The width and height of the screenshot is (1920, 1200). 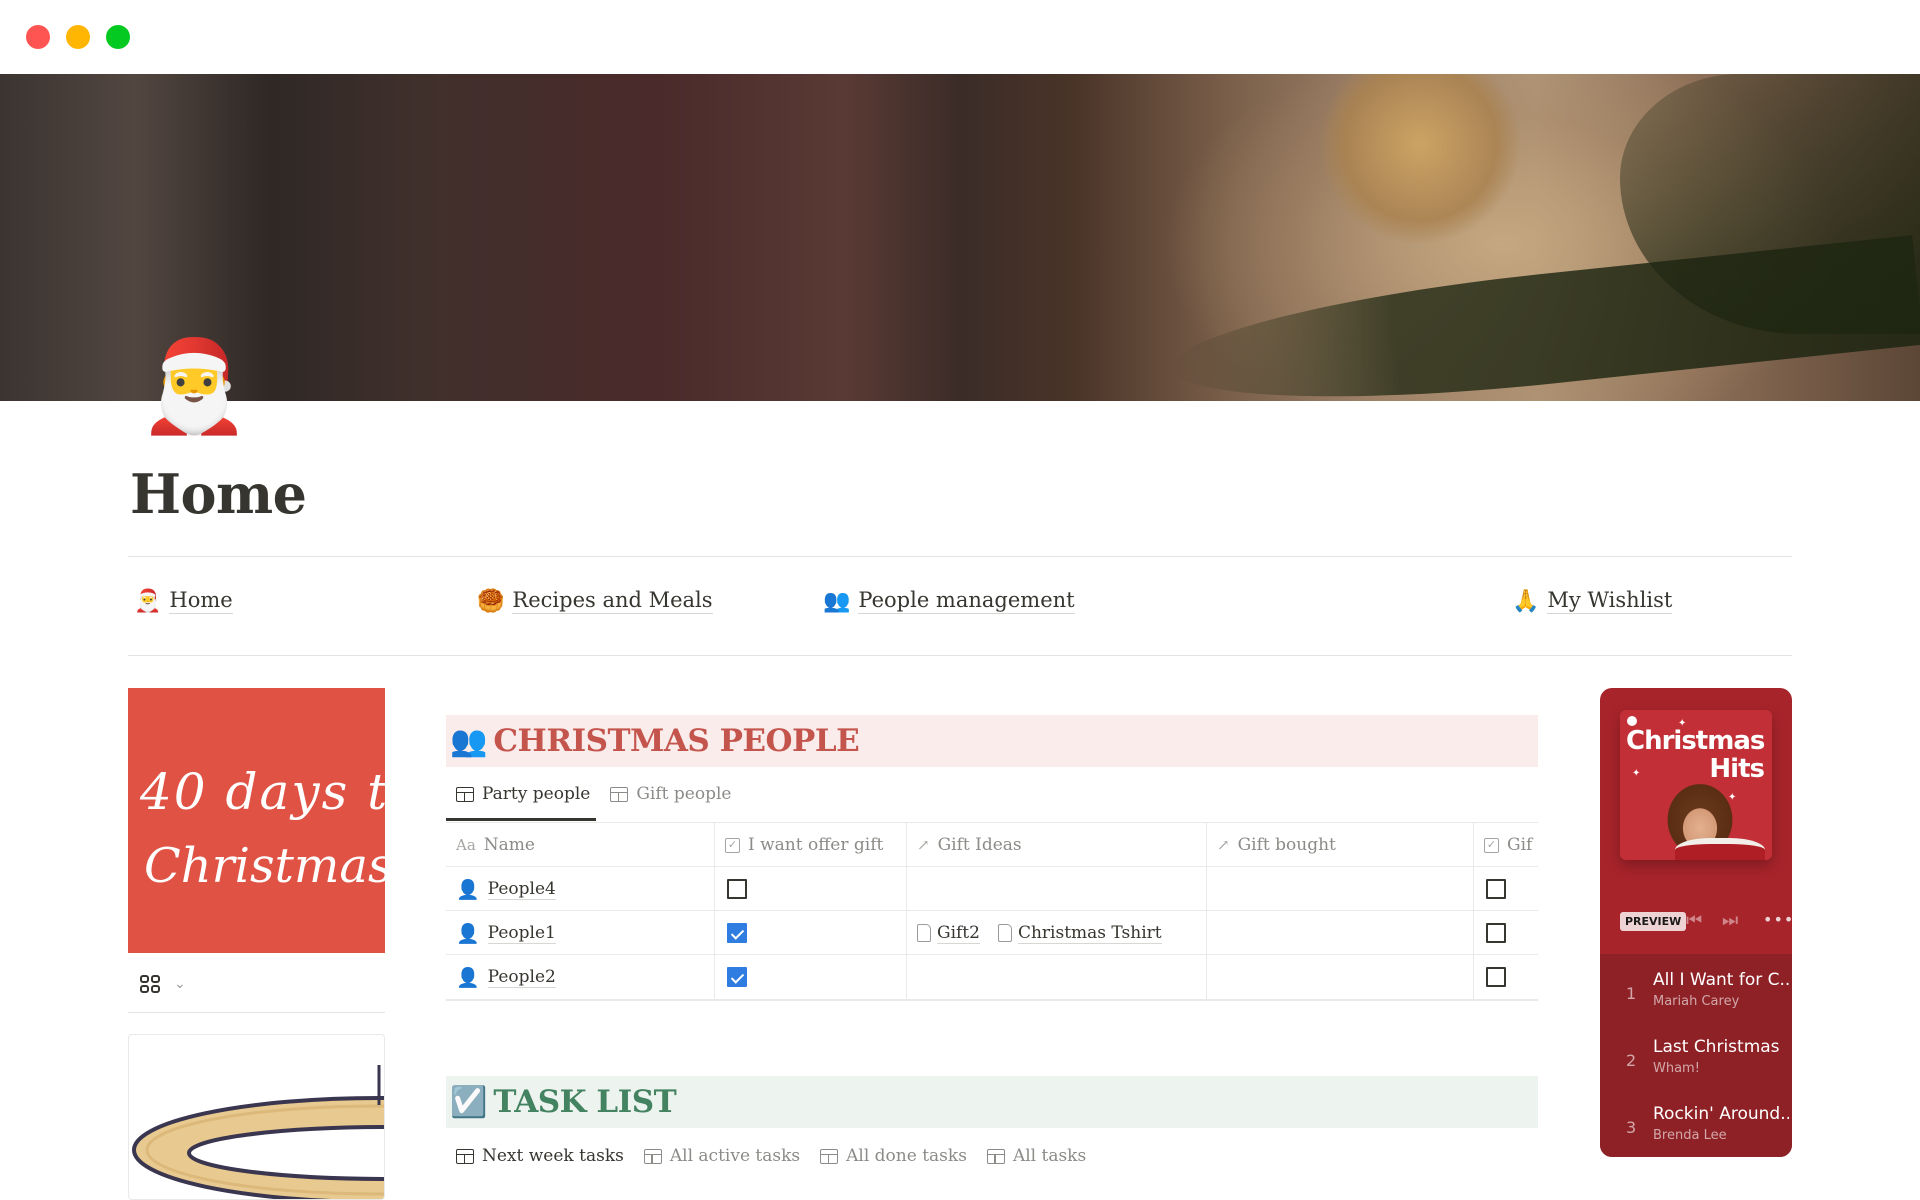 I want to click on countdown-text-line2: Christmas!, so click(x=264, y=866).